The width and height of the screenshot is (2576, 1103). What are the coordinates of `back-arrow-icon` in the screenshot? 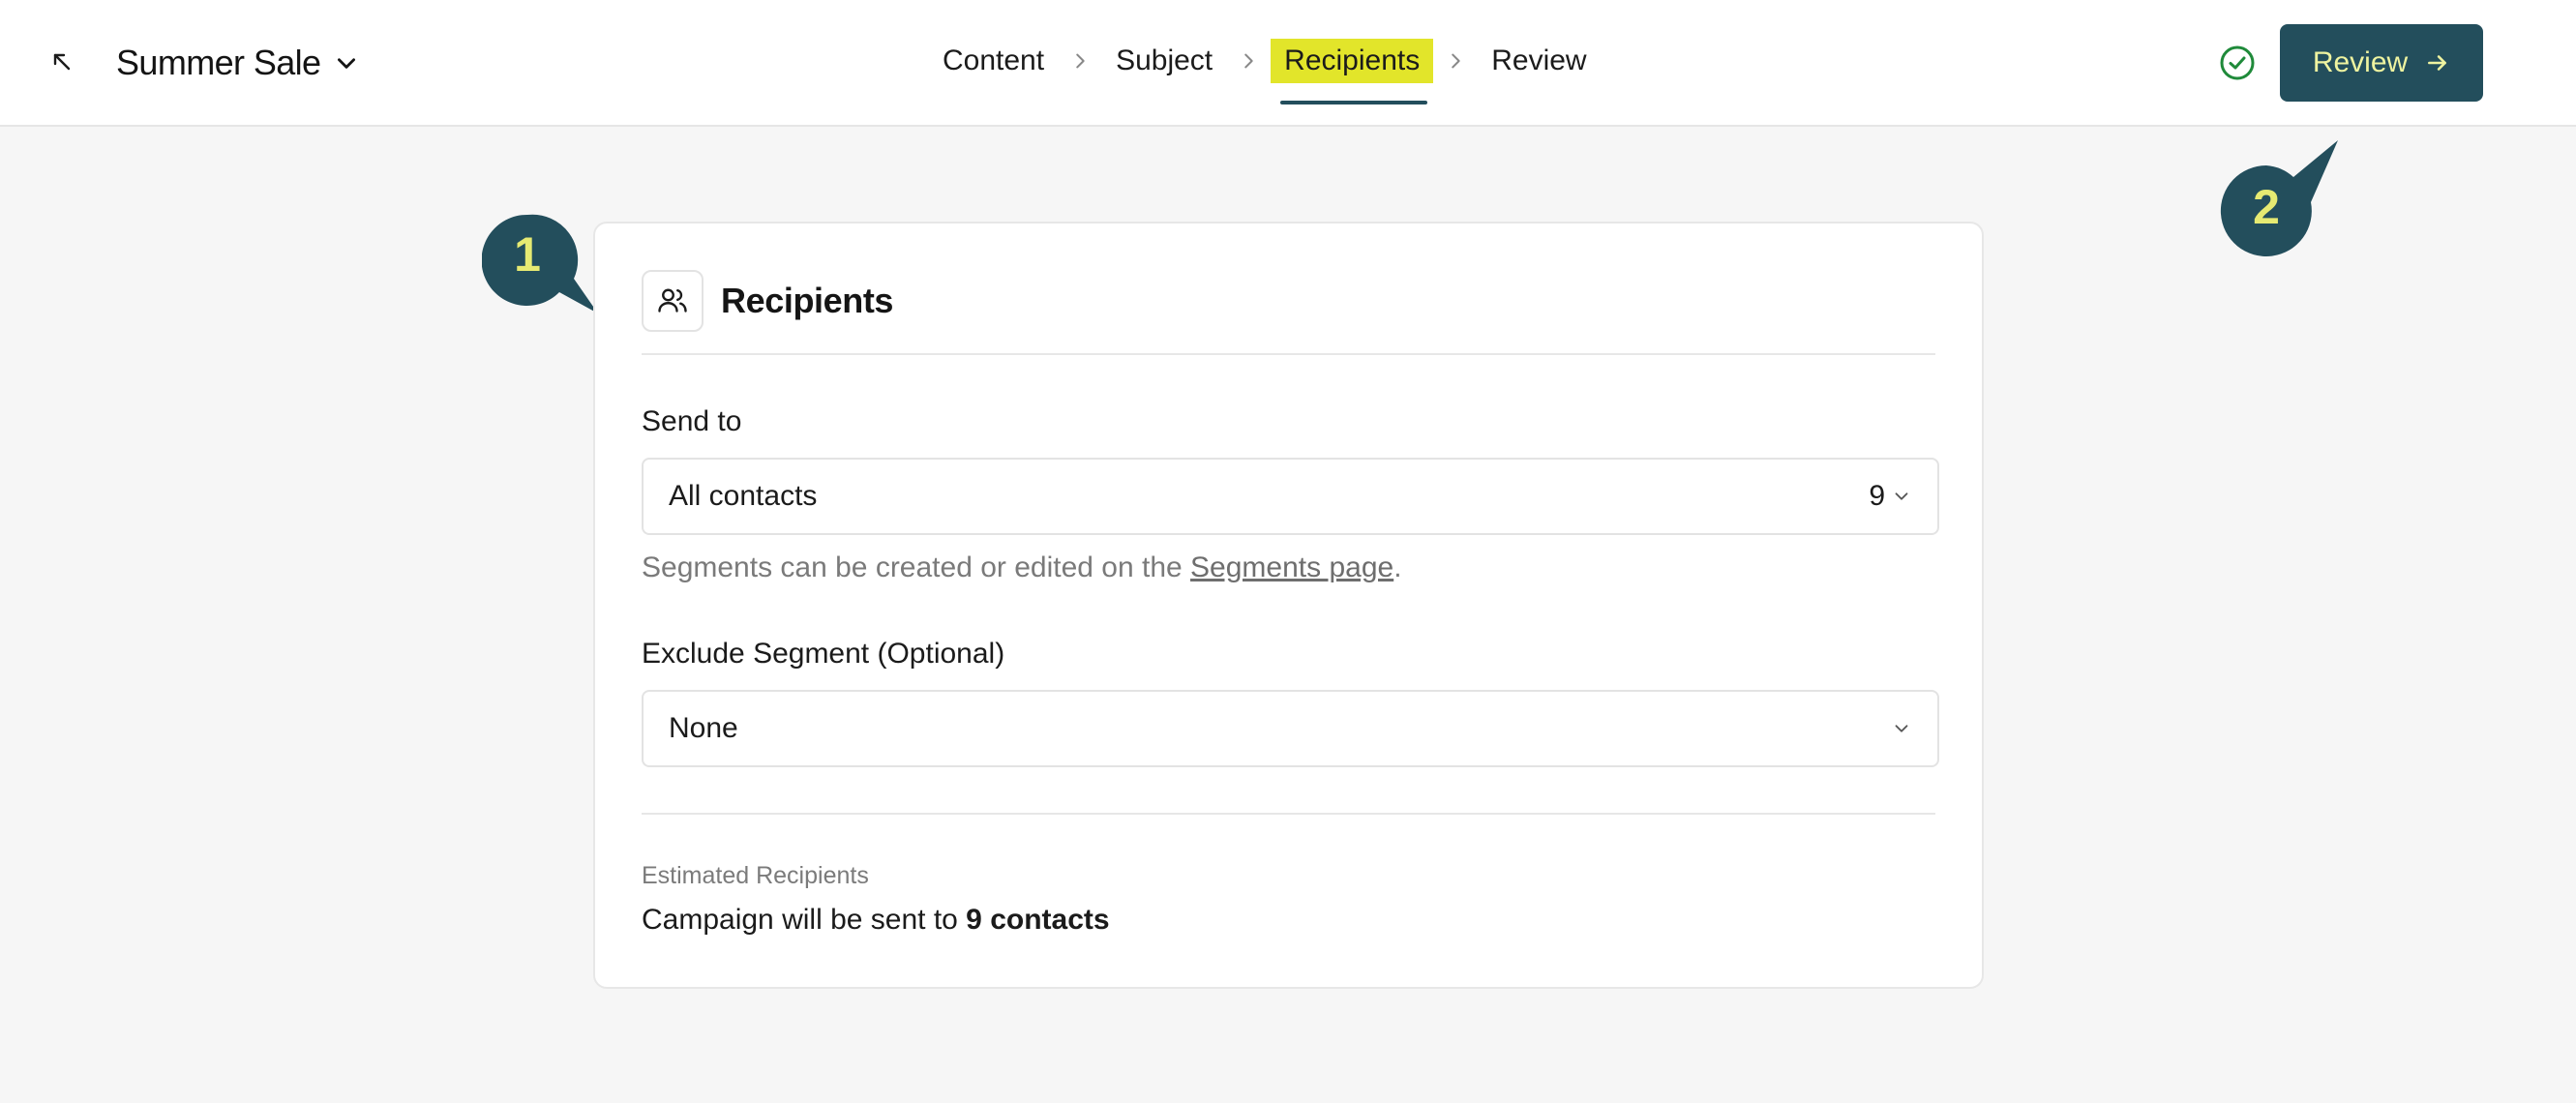 It's located at (62, 62).